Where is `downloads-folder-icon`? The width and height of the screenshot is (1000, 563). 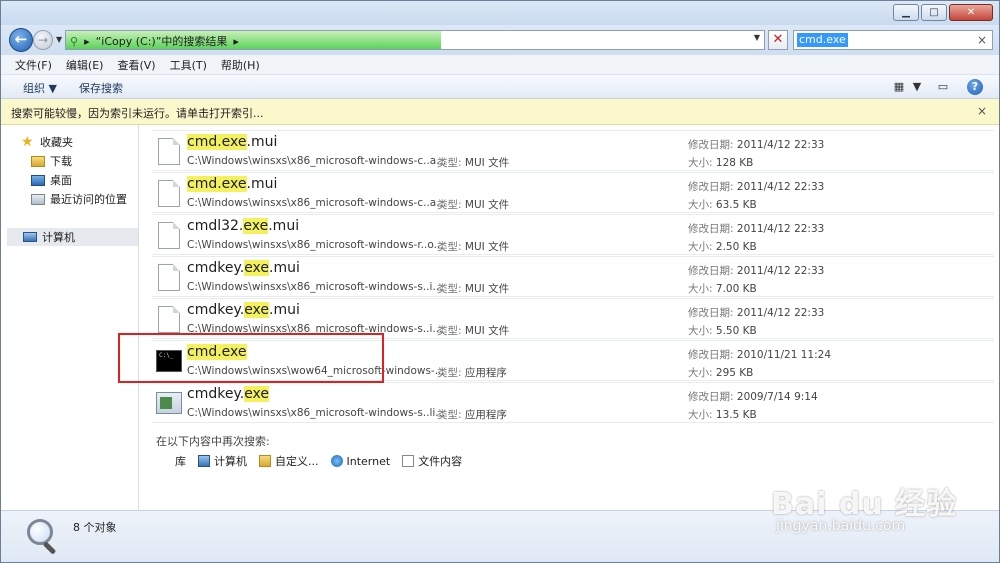 downloads-folder-icon is located at coordinates (38, 161).